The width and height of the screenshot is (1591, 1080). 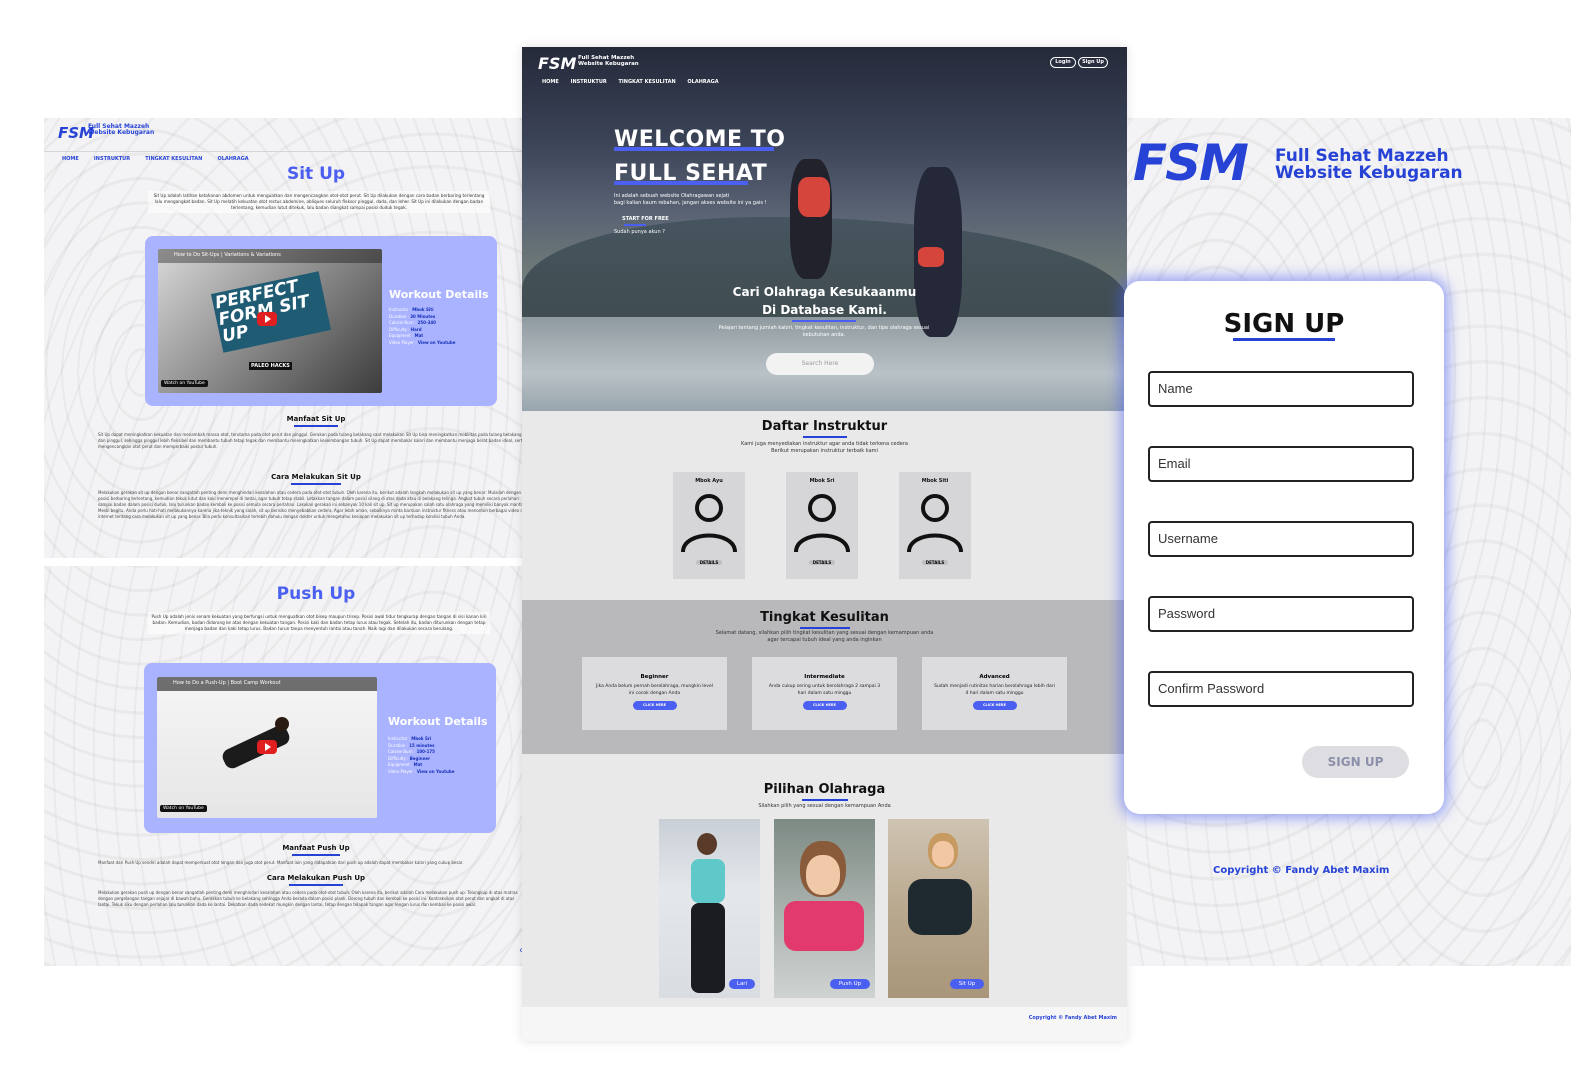 What do you see at coordinates (645, 219) in the screenshot?
I see `start-free-button: START FOR FREE` at bounding box center [645, 219].